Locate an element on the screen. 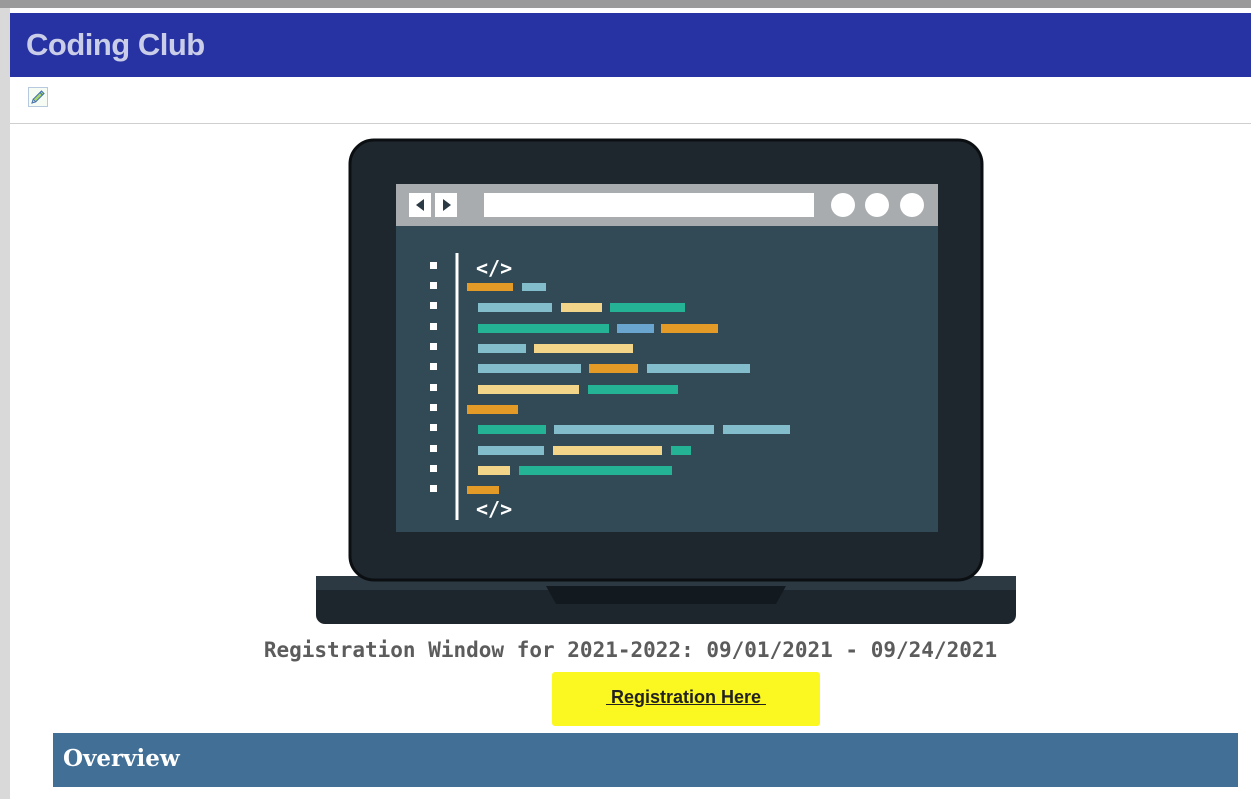 Image resolution: width=1251 pixels, height=799 pixels. window-top-strip is located at coordinates (625, 4).